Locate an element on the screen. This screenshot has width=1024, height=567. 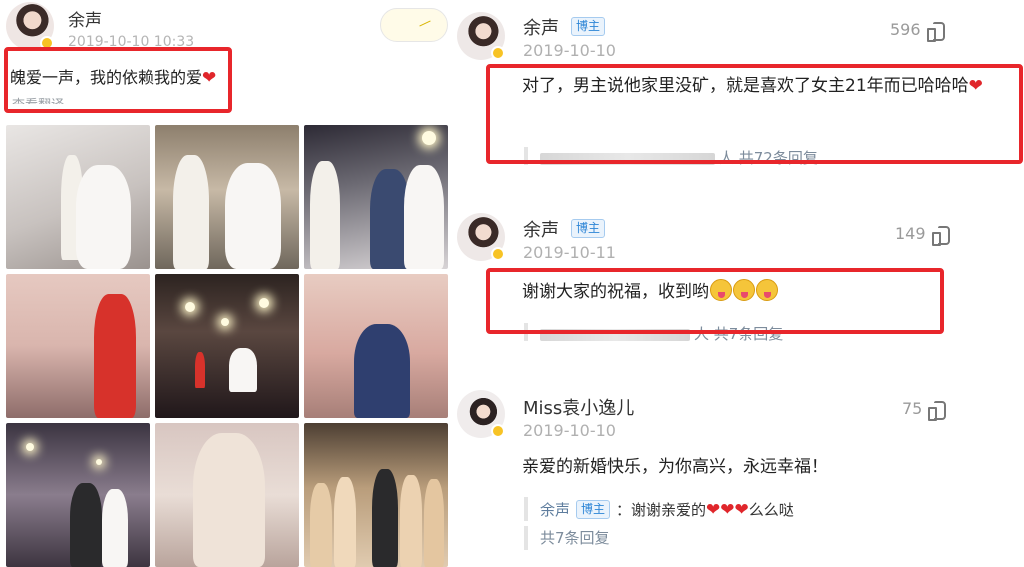
reply-summary: 人 共7条回复 is located at coordinates (654, 333).